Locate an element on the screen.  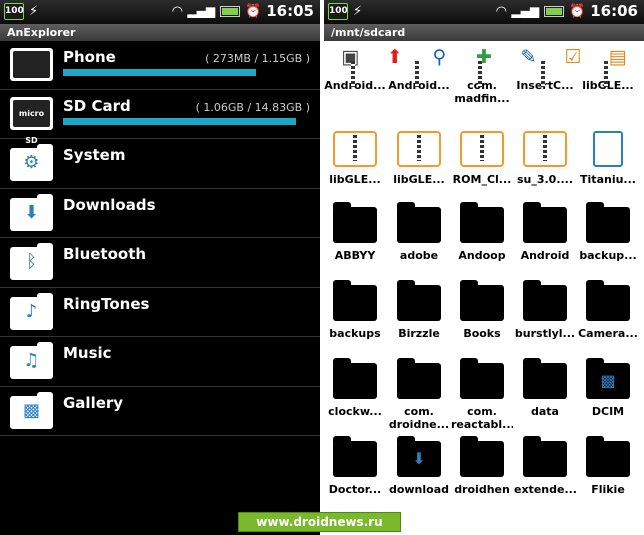
drive-size: ( 273MB / 1.15GB ) is located at coordinates (257, 58).